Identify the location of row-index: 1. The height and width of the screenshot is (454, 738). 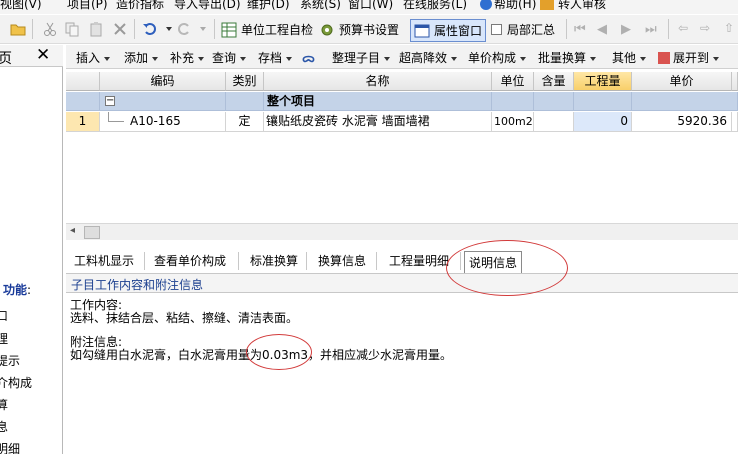
(83, 122).